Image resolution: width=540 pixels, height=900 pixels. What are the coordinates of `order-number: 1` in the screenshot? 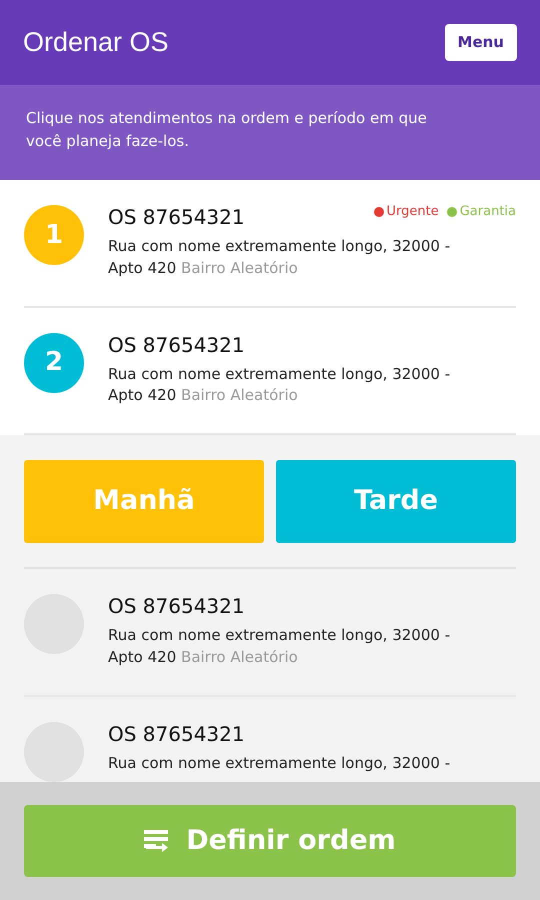 It's located at (54, 235).